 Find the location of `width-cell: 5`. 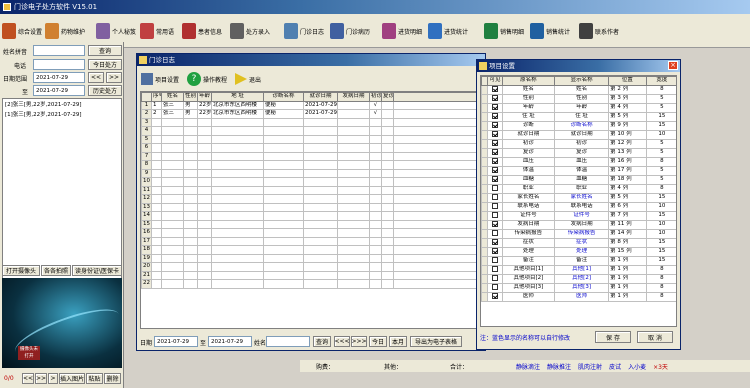

width-cell: 5 is located at coordinates (660, 152).